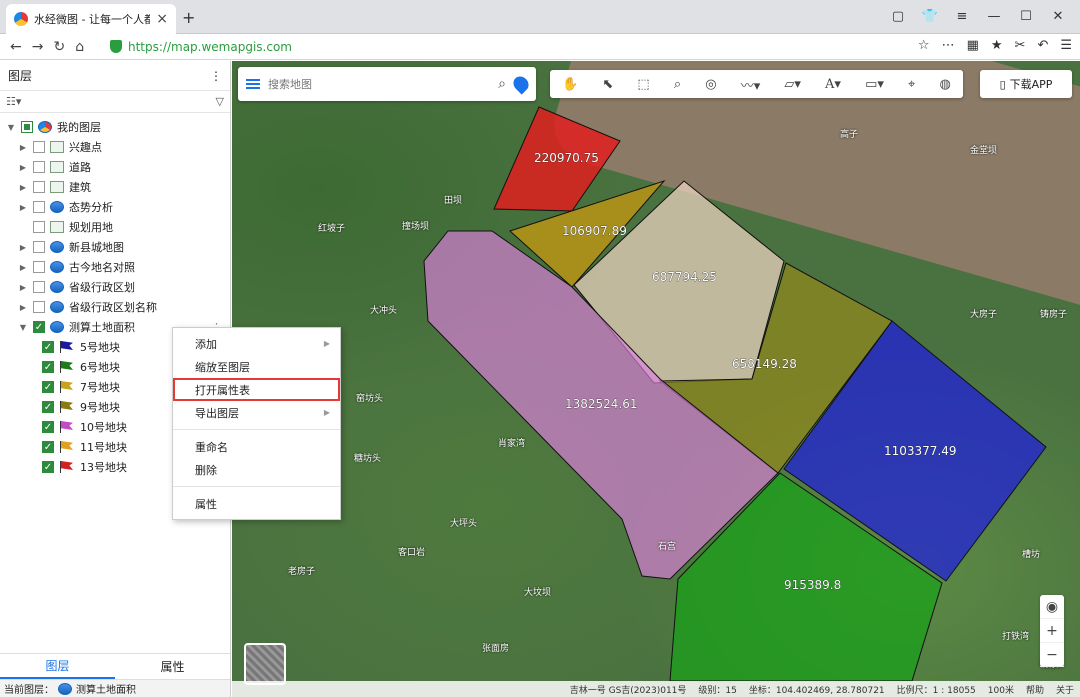 This screenshot has height=697, width=1080. What do you see at coordinates (570, 84) in the screenshot?
I see `pan-hand-icon: ✋` at bounding box center [570, 84].